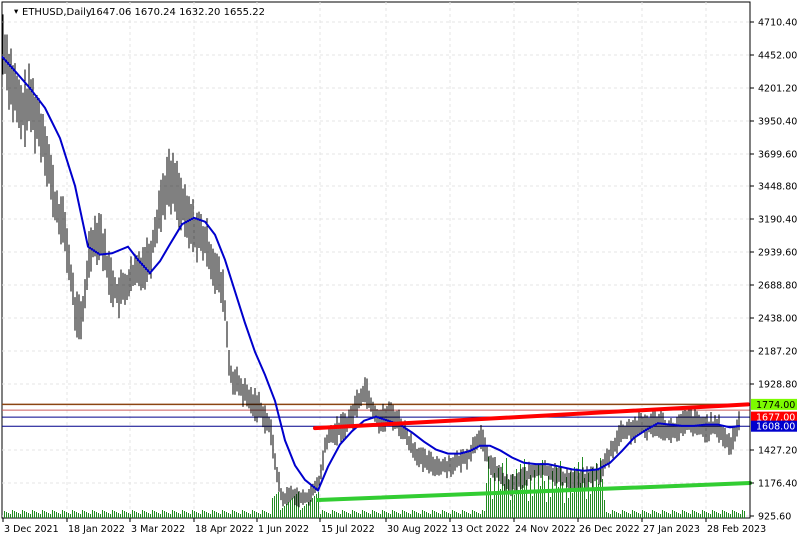 The image size is (798, 540). What do you see at coordinates (774, 517) in the screenshot?
I see `y-tick-label: 925.60` at bounding box center [774, 517].